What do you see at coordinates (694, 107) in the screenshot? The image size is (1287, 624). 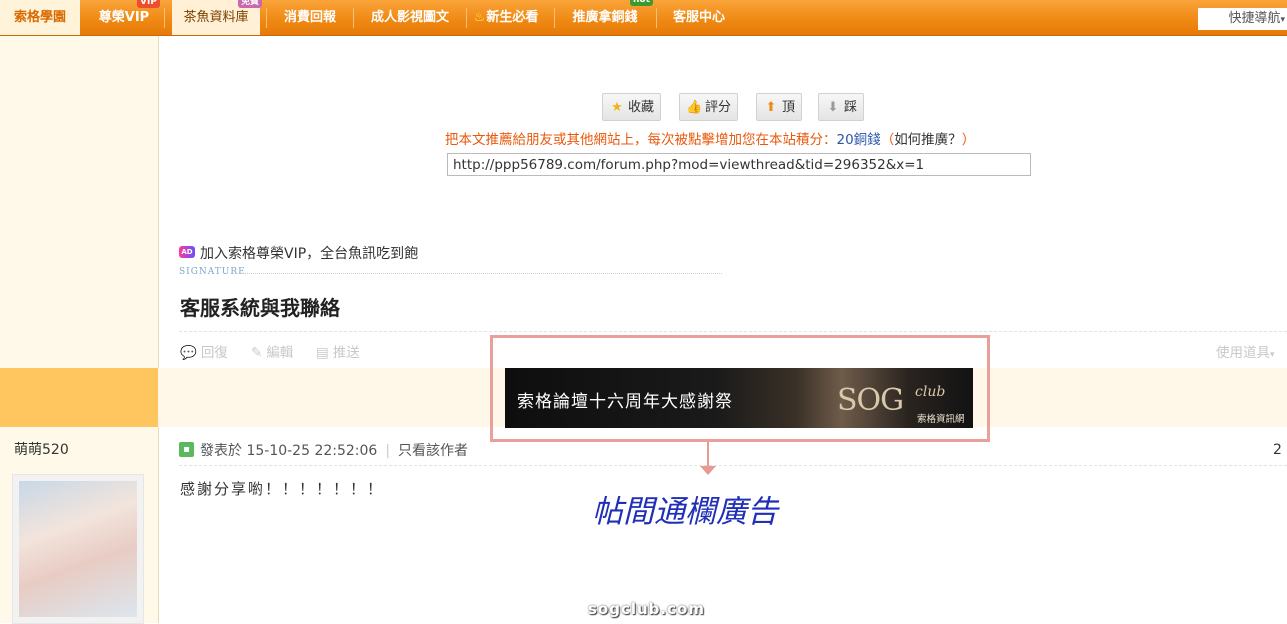 I see `thumbs-up-icon: 👍` at bounding box center [694, 107].